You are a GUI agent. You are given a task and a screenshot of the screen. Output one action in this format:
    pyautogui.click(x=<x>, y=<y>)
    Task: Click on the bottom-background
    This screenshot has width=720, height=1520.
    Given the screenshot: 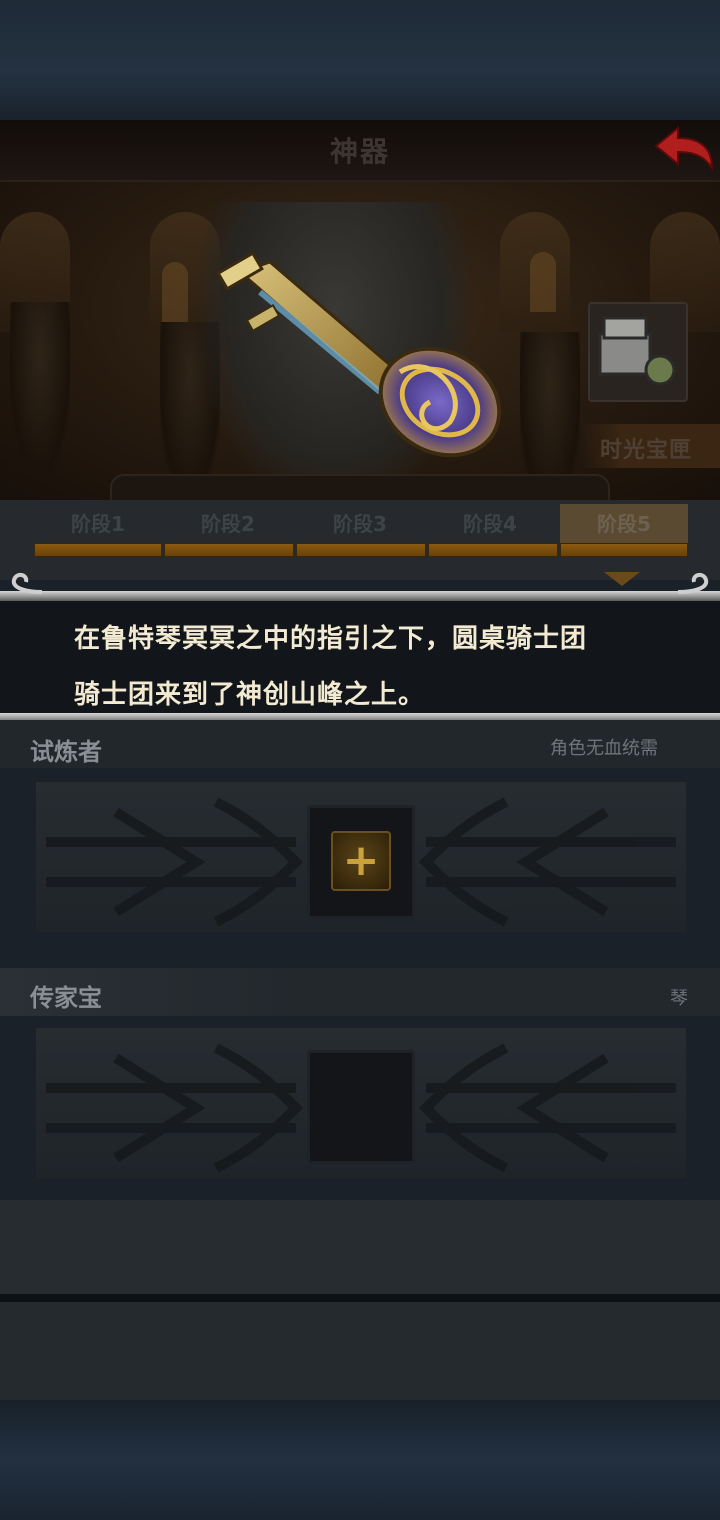 What is the action you would take?
    pyautogui.click(x=360, y=1460)
    